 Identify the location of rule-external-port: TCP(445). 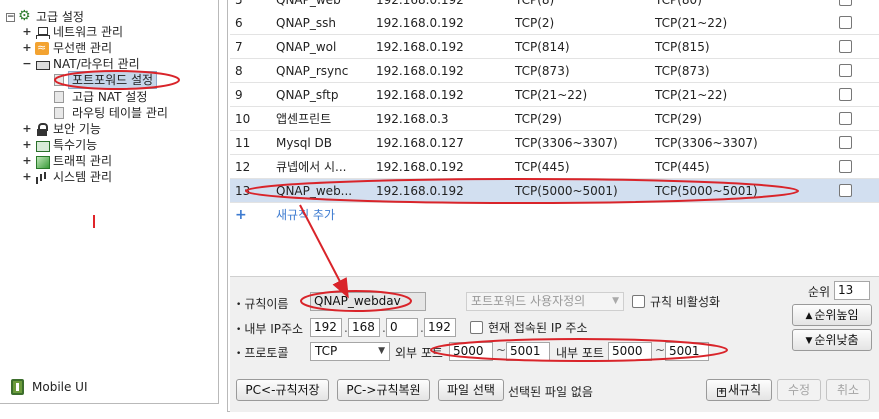
(682, 167).